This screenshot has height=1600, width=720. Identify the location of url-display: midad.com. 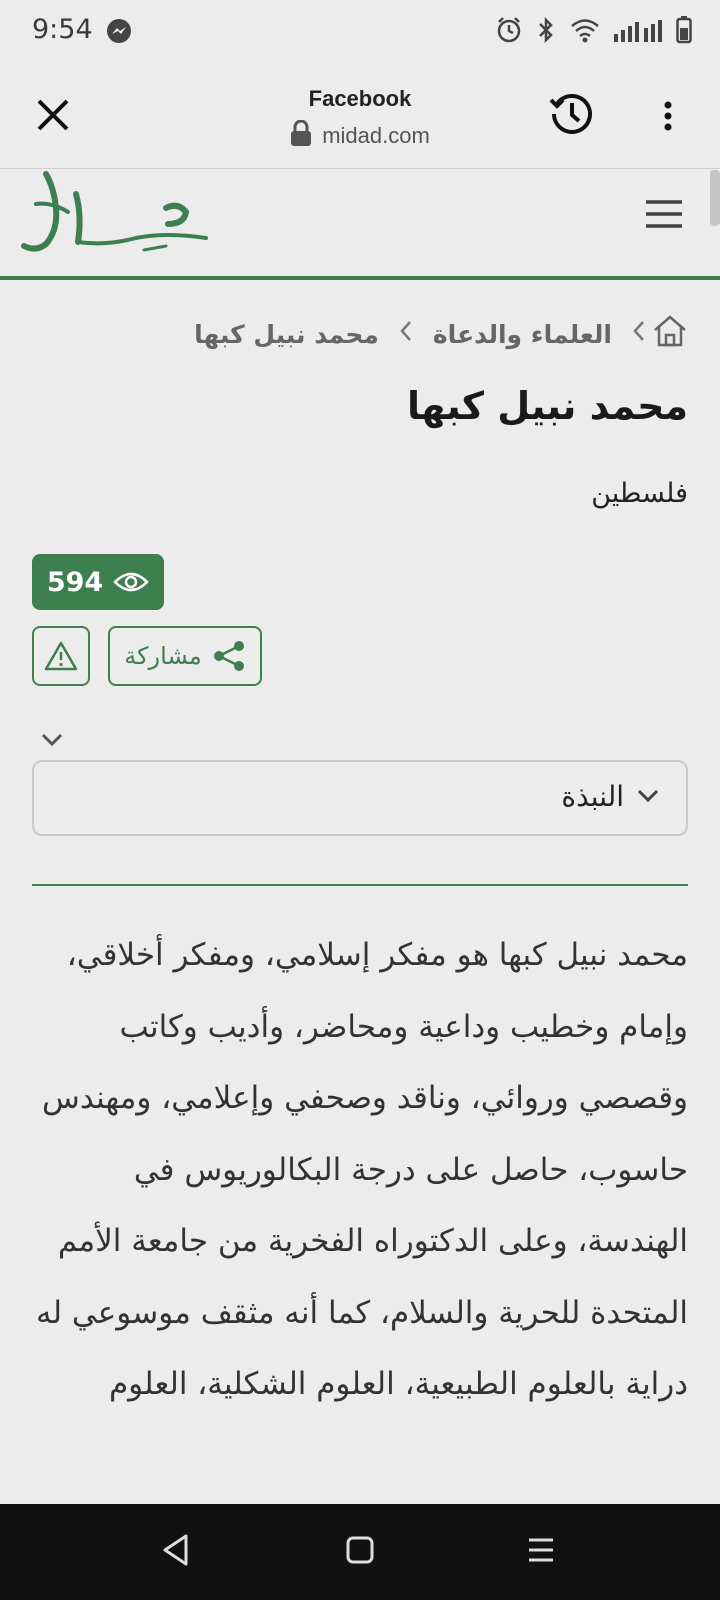
(360, 135).